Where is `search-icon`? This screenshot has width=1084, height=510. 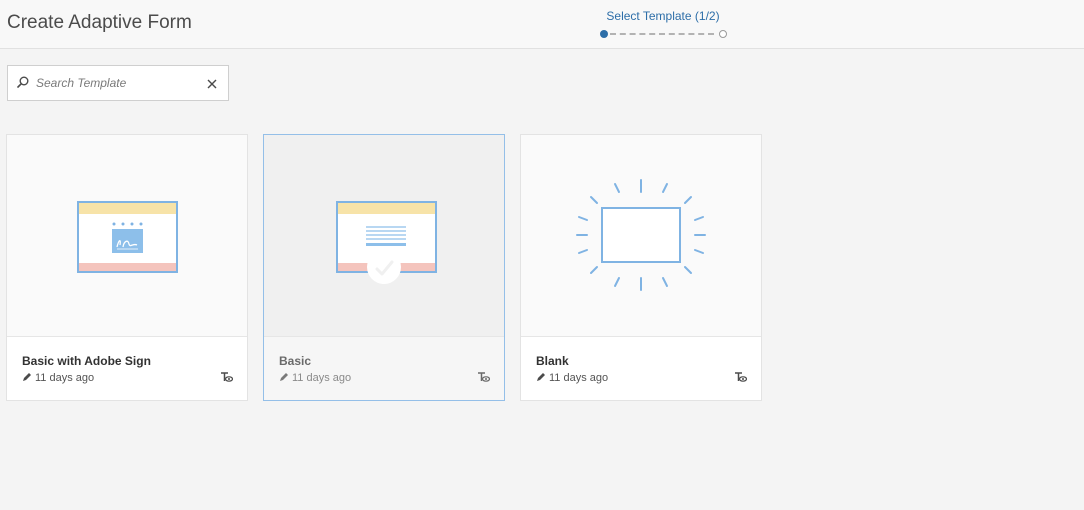
search-icon is located at coordinates (23, 82).